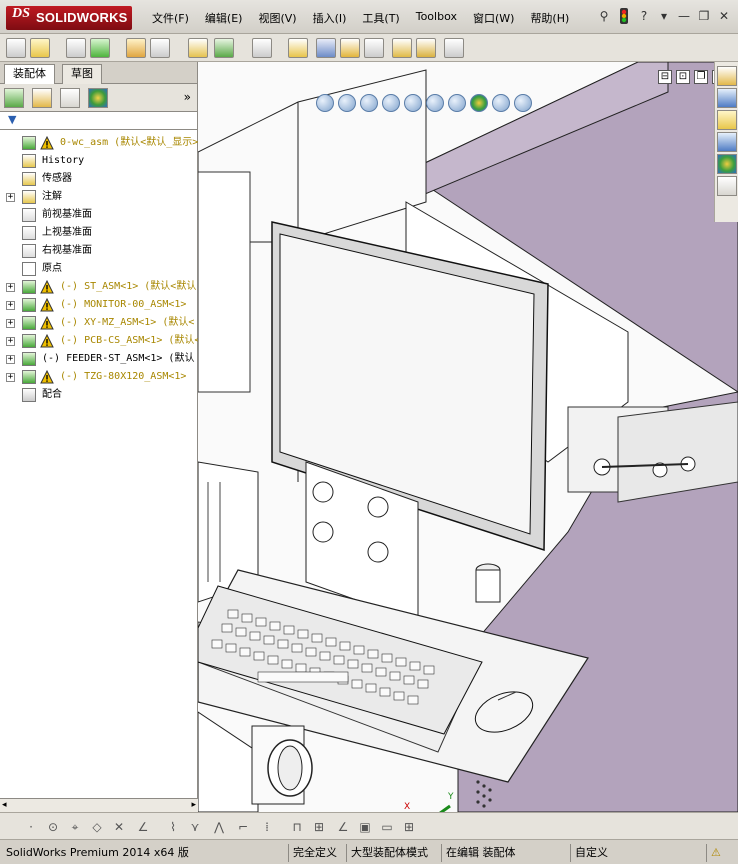 Image resolution: width=738 pixels, height=864 pixels. What do you see at coordinates (82, 74) in the screenshot?
I see `tab-sketch: 草图` at bounding box center [82, 74].